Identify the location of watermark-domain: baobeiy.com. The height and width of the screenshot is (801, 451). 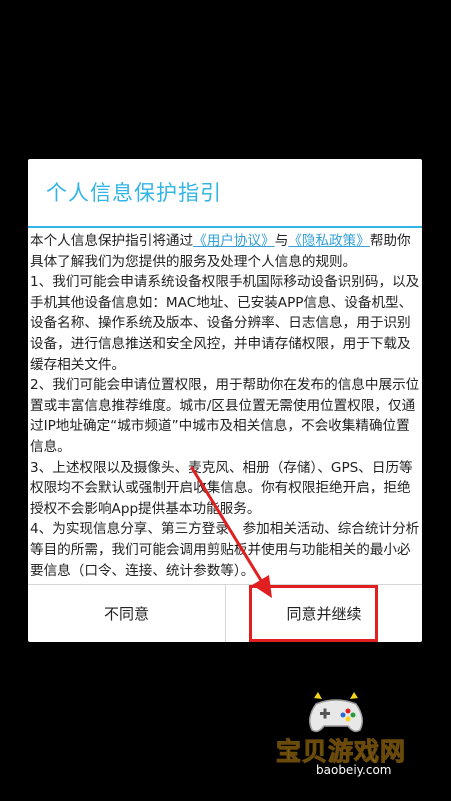
(354, 770).